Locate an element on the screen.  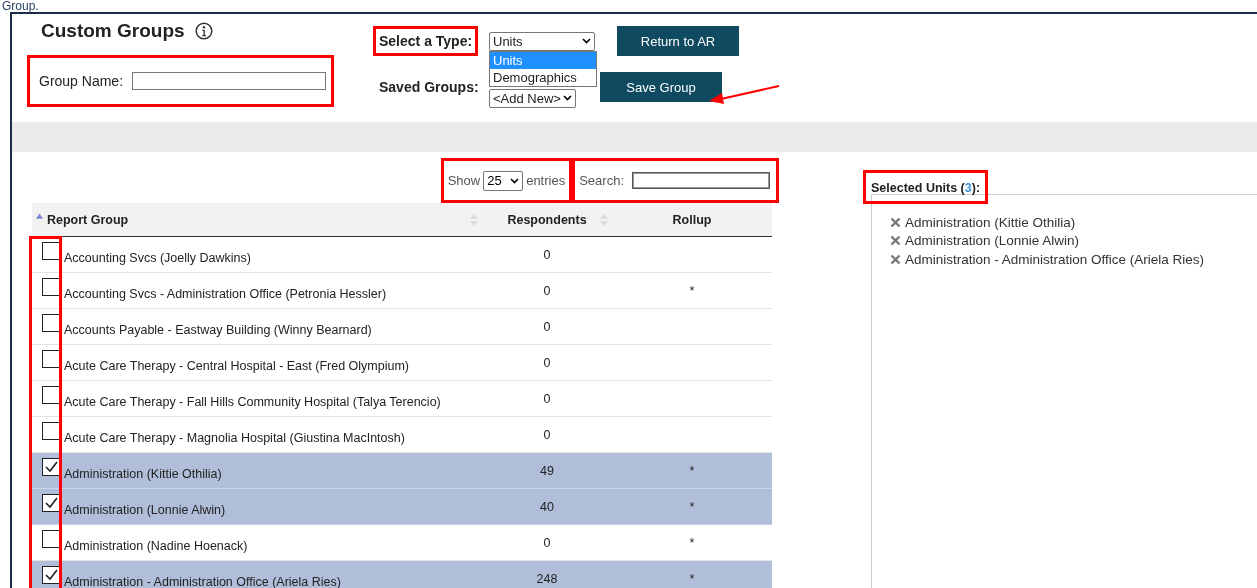
column-header: Respondents is located at coordinates (547, 219).